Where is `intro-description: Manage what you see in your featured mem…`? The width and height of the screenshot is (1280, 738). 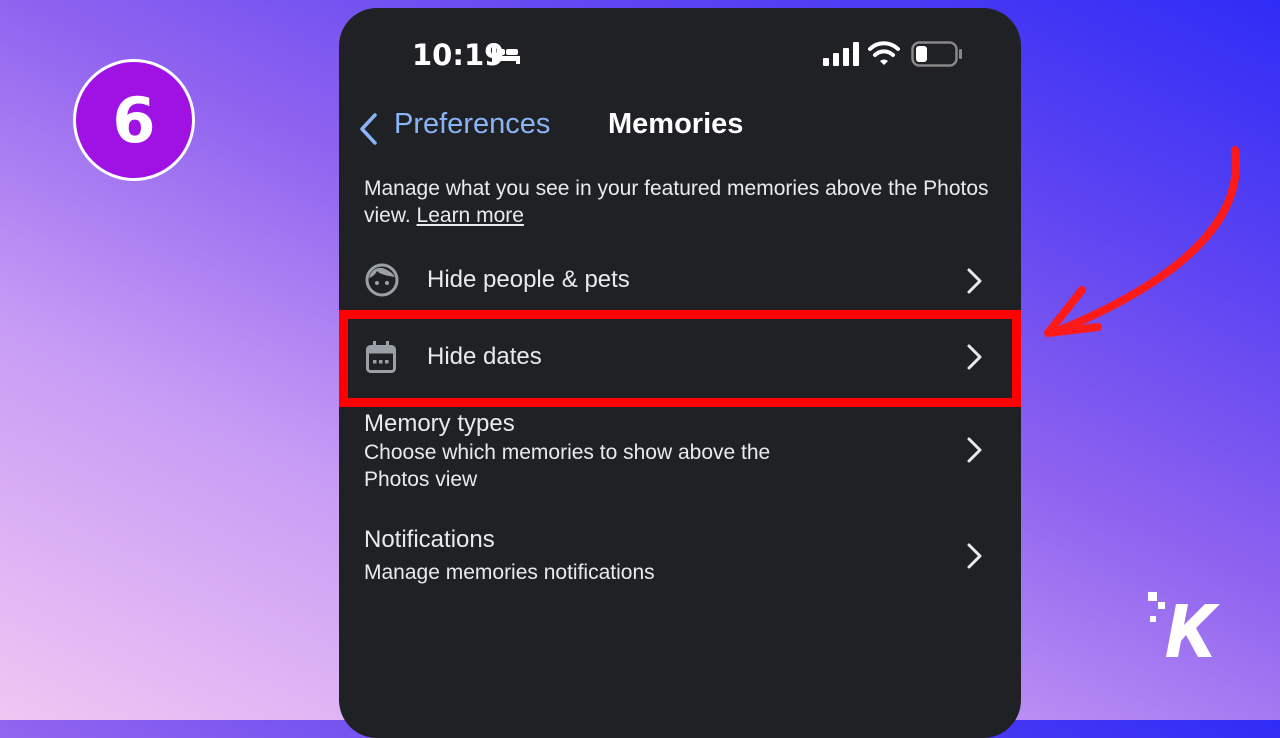 intro-description: Manage what you see in your featured mem… is located at coordinates (679, 202).